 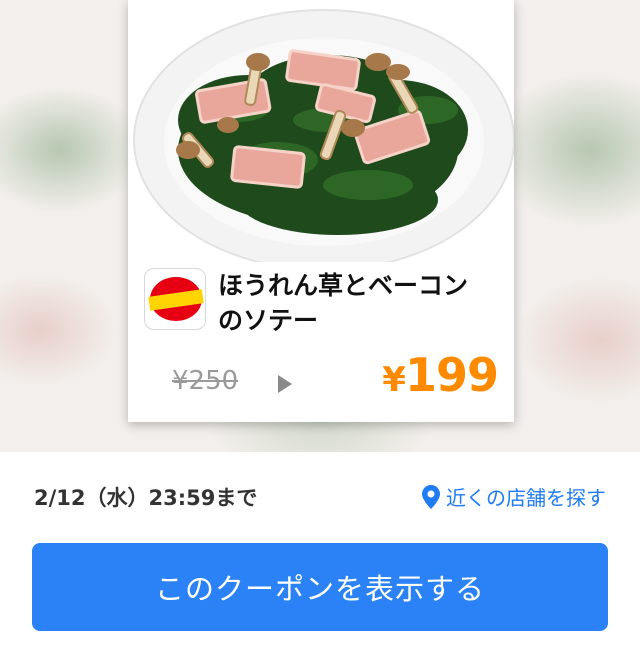 What do you see at coordinates (363, 303) in the screenshot?
I see `coupon-title: ほうれん草とベーコン のソテー` at bounding box center [363, 303].